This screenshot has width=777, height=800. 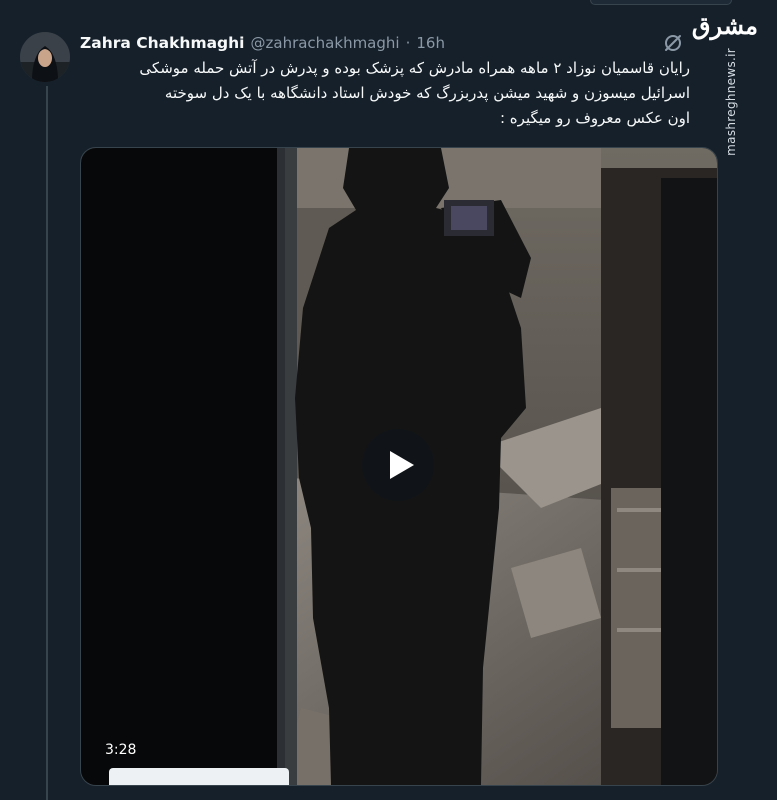 What do you see at coordinates (430, 43) in the screenshot?
I see `timestamp: 16h` at bounding box center [430, 43].